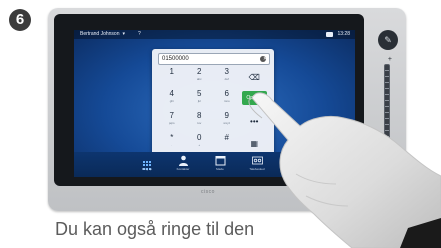 The width and height of the screenshot is (441, 248). Describe the element at coordinates (183, 169) in the screenshot. I see `toolbar-contacts-label: Kontakter` at that location.